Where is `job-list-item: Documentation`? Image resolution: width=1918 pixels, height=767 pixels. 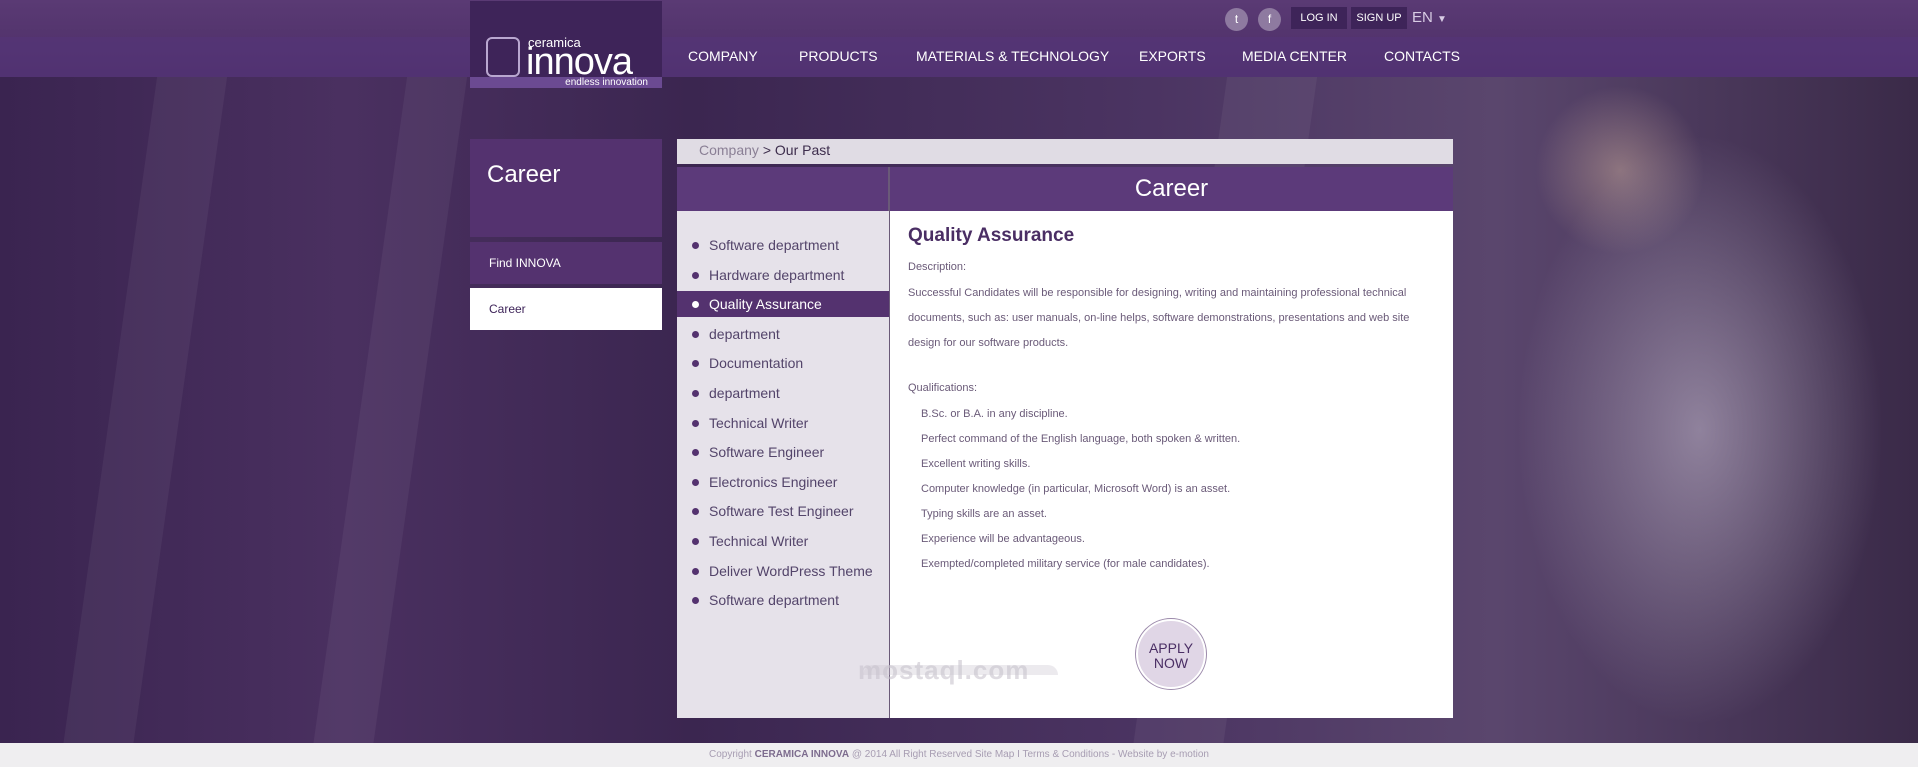
job-list-item: Documentation is located at coordinates (783, 363).